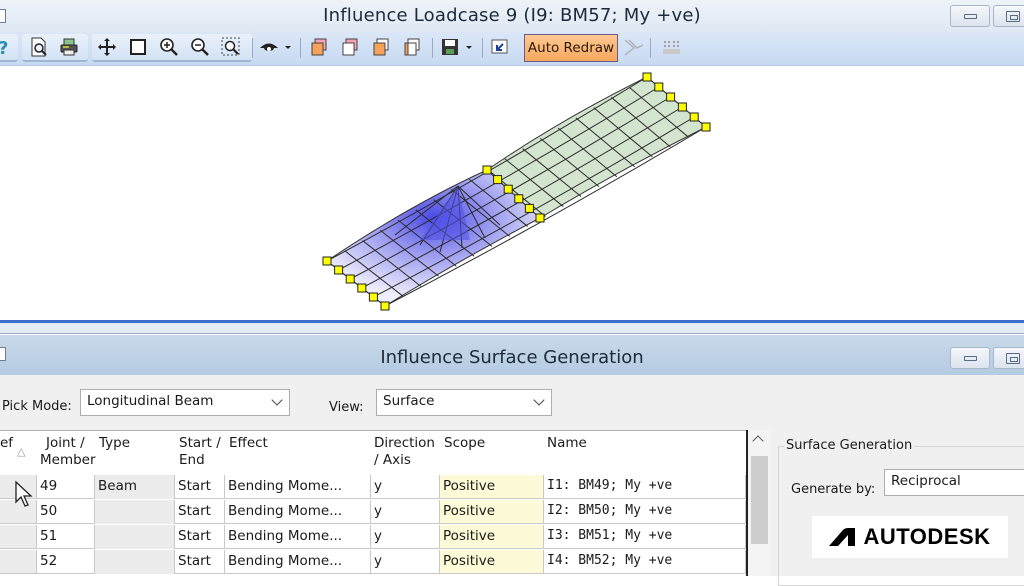  I want to click on maximize-button, so click(1008, 16).